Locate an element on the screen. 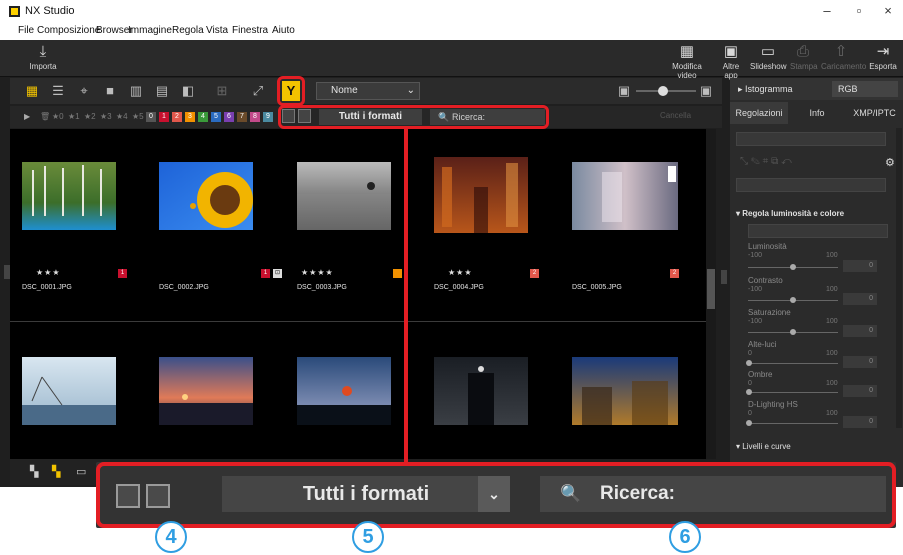 Image resolution: width=903 pixels, height=555 pixels. label-4: 4 is located at coordinates (203, 117).